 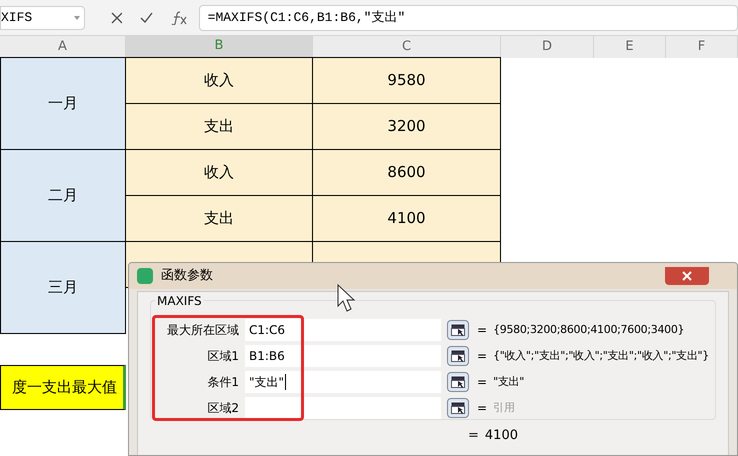 I want to click on app-logo-icon, so click(x=145, y=276).